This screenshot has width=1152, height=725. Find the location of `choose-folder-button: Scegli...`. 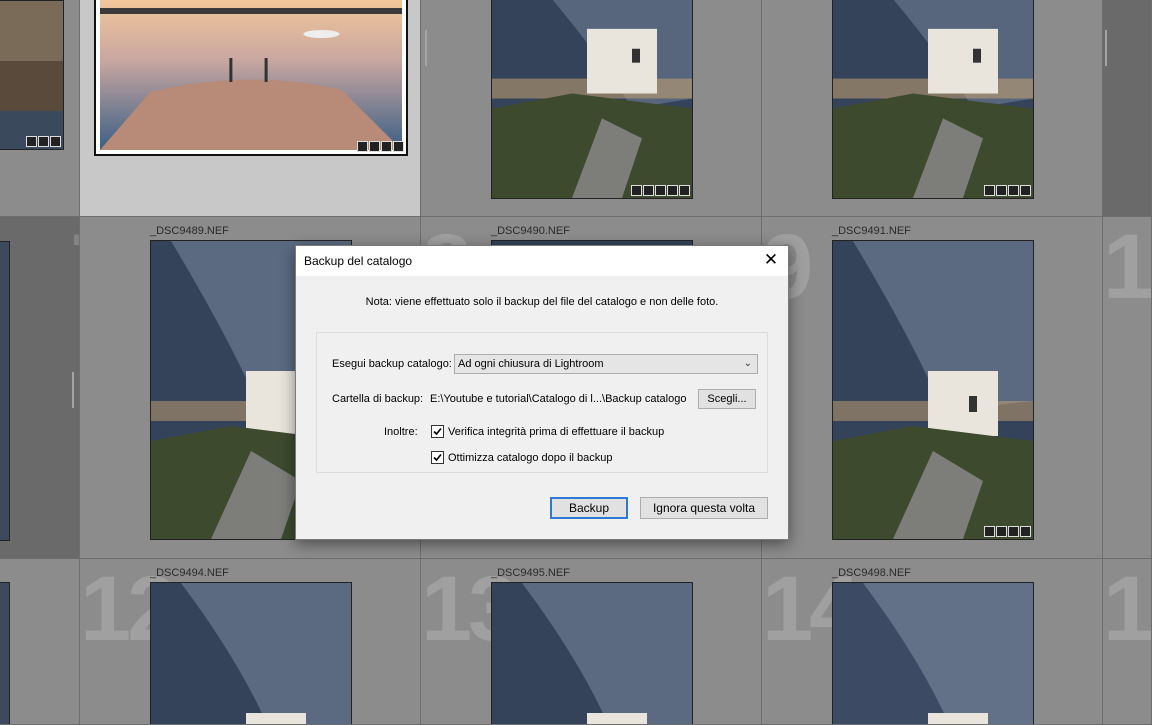

choose-folder-button: Scegli... is located at coordinates (727, 399).